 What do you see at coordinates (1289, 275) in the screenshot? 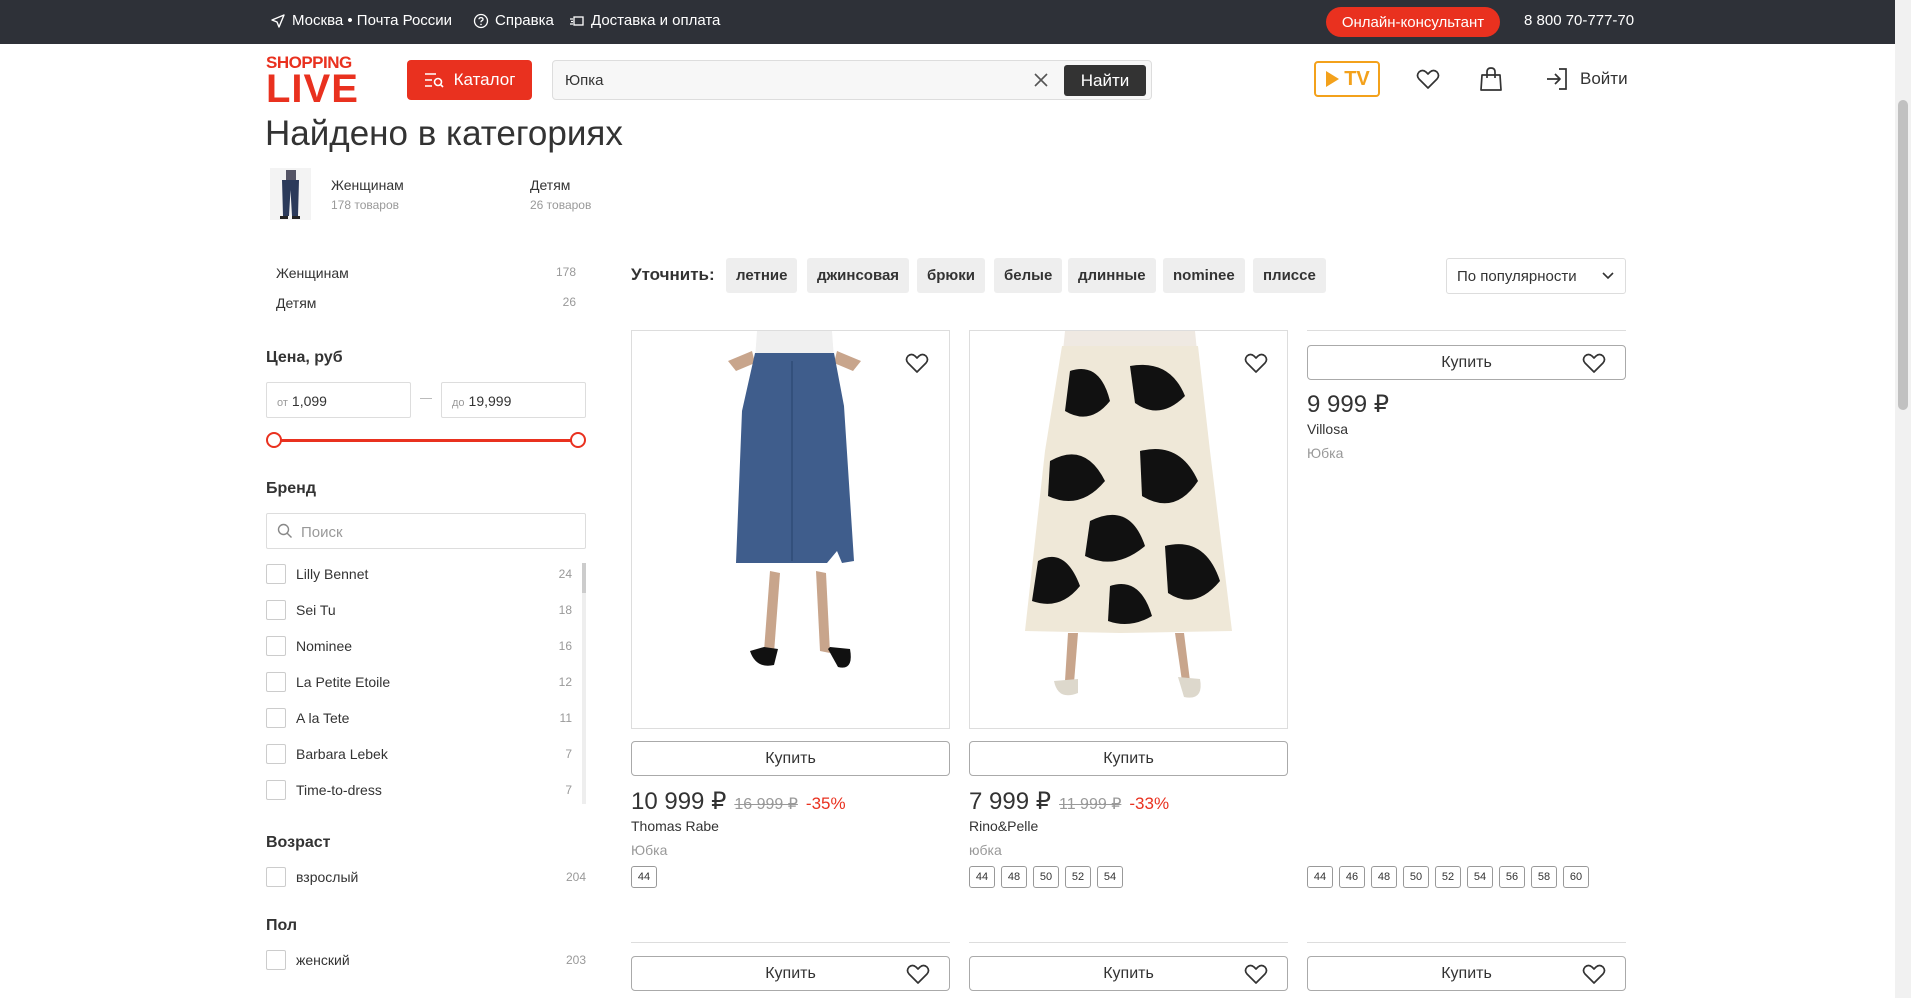
I see `refine-chip-pleated: плиссе` at bounding box center [1289, 275].